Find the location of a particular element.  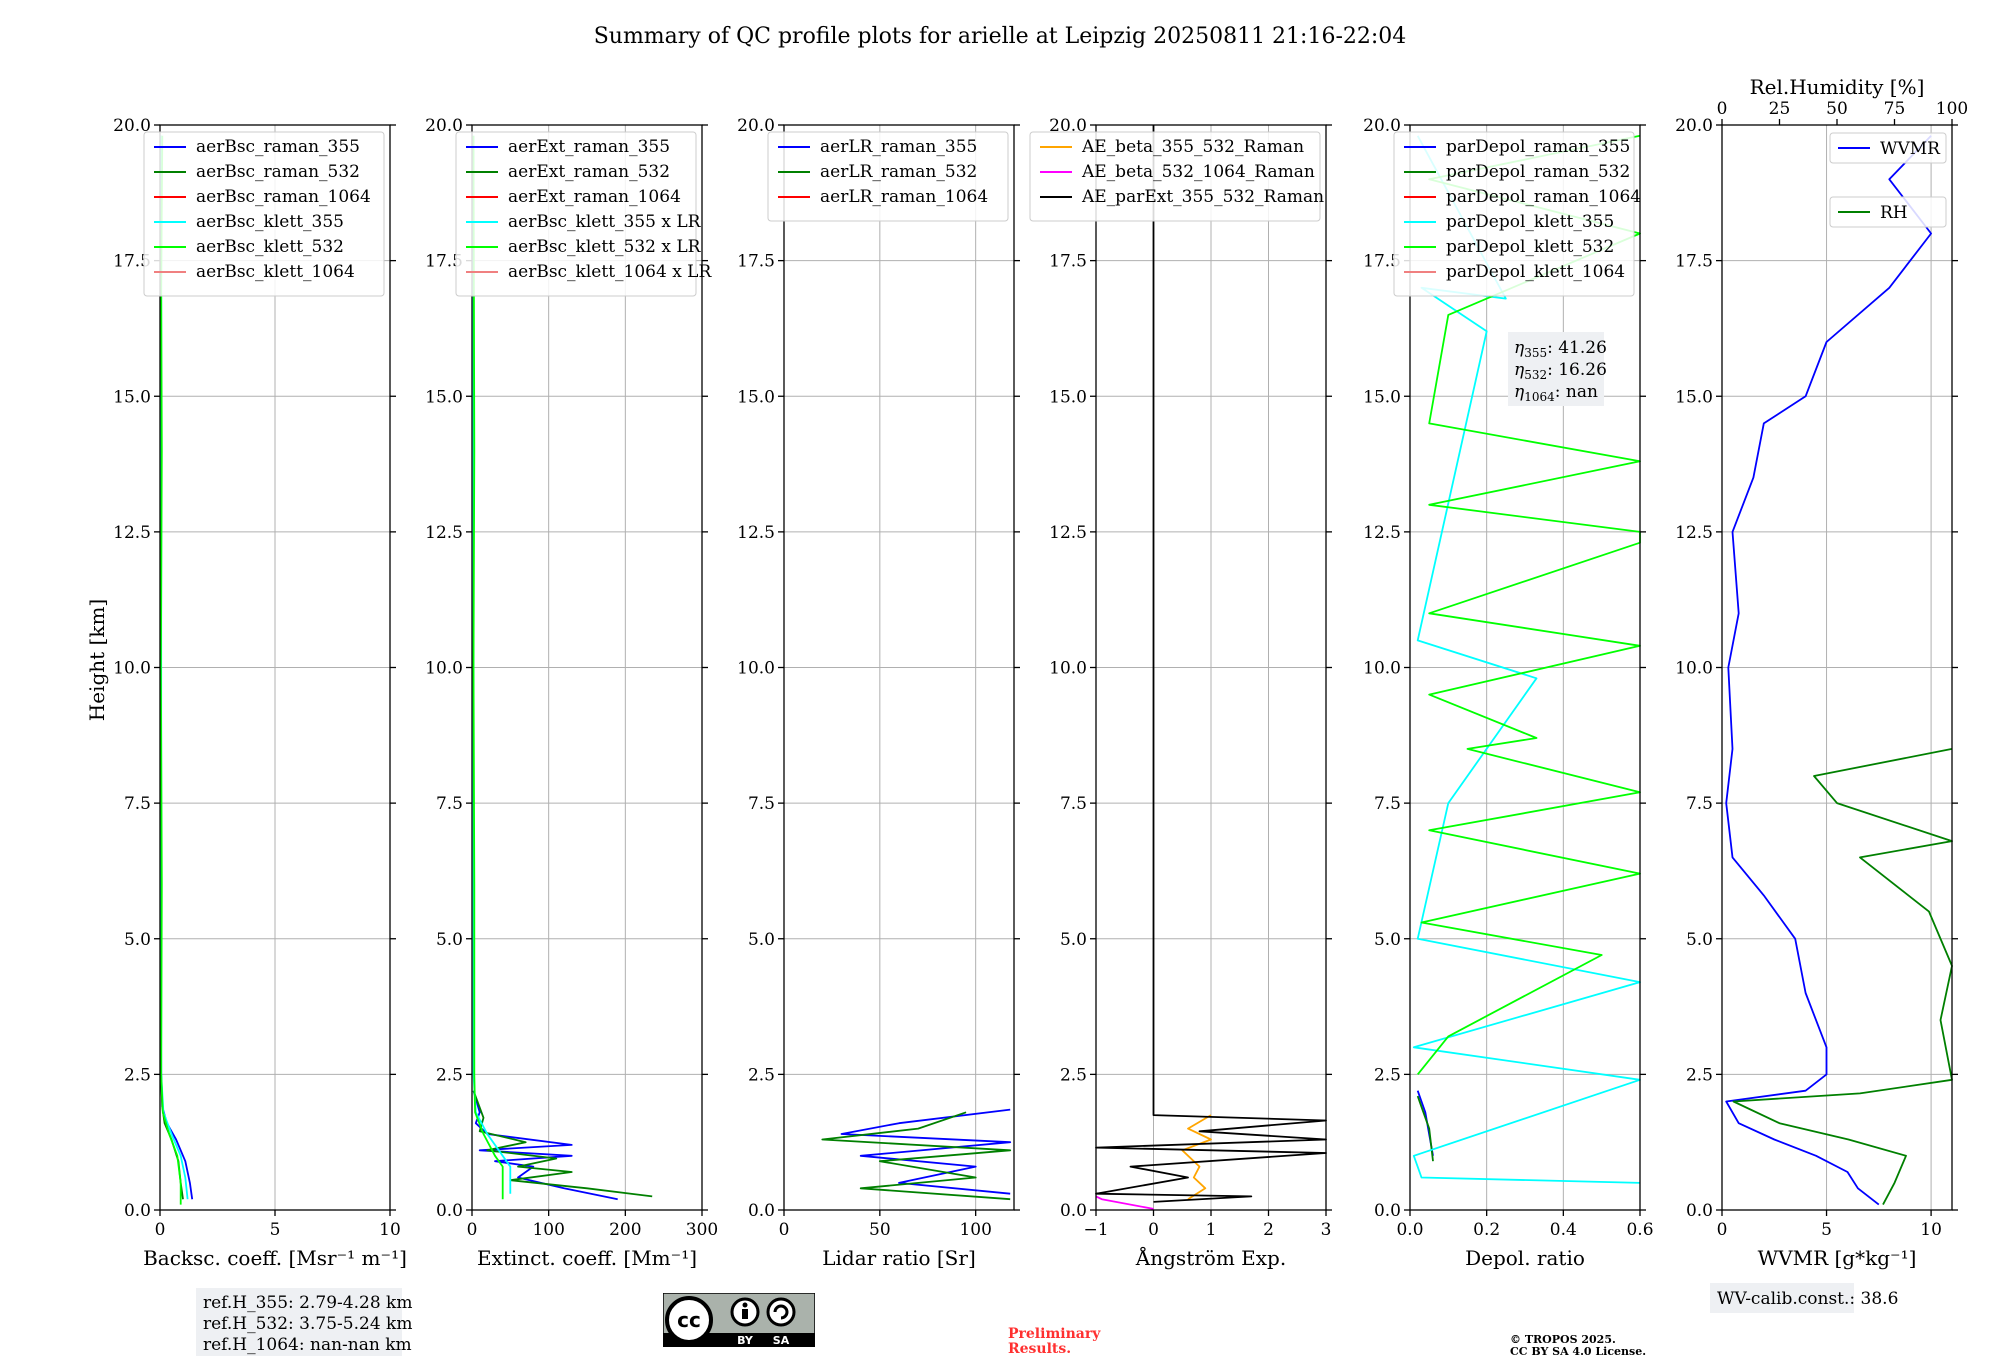

legend-label: aerExt_raman_532 is located at coordinates (589, 172).